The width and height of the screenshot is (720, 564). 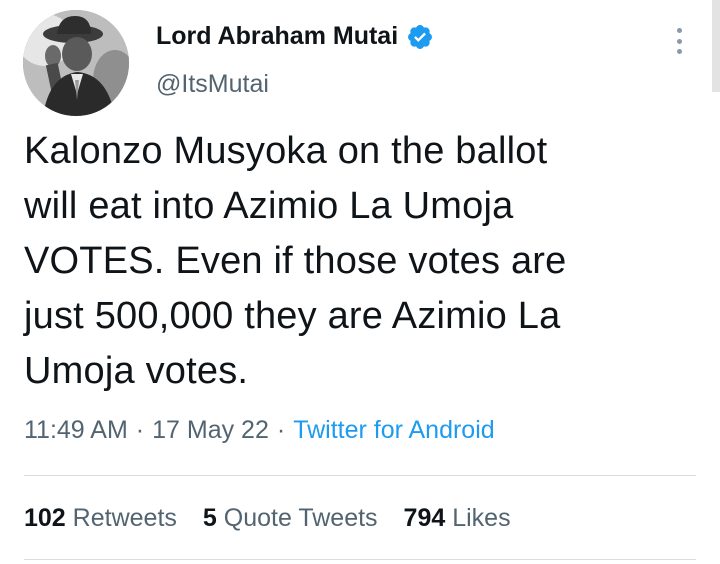 I want to click on author-name-row: Lord Abraham Mutai, so click(x=295, y=36).